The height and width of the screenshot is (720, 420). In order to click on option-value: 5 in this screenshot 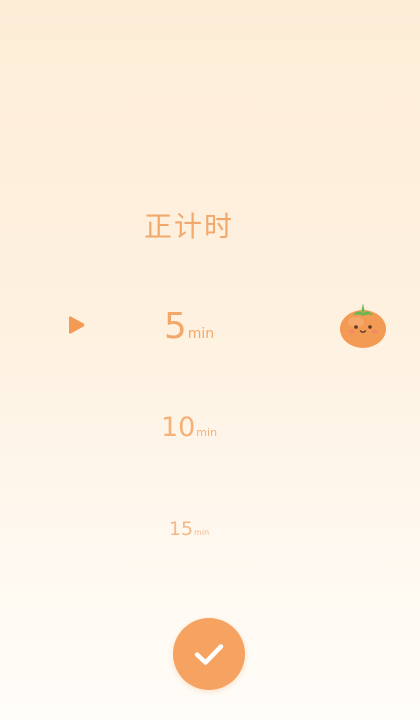, I will do `click(175, 326)`.